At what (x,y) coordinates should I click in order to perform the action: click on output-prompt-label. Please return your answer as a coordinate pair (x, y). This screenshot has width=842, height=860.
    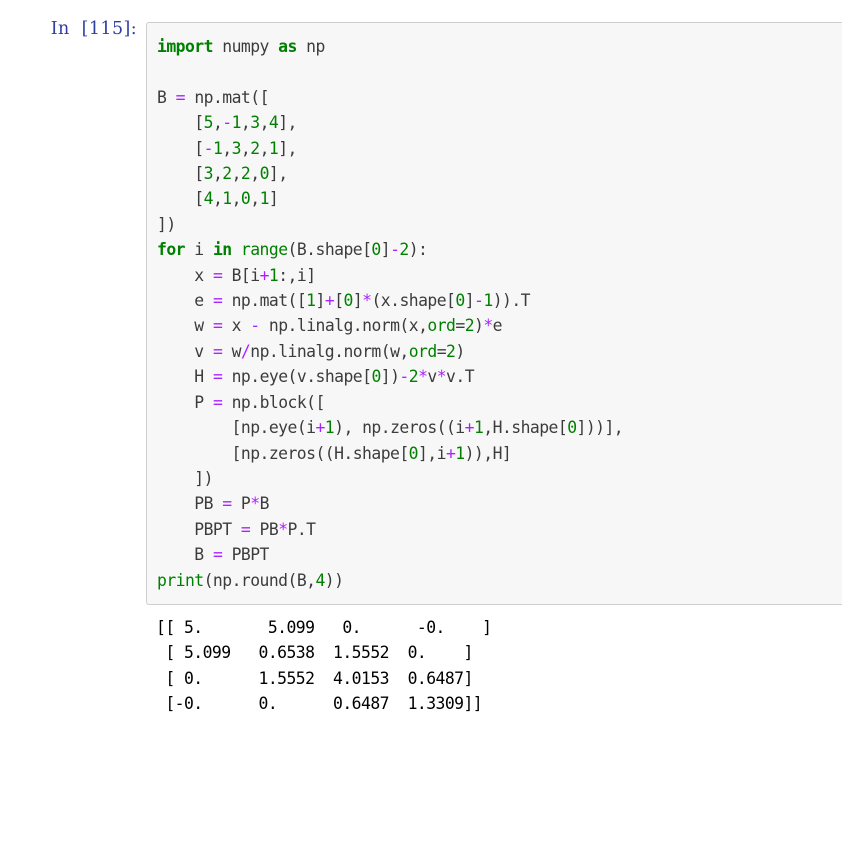
    Looking at the image, I should click on (73, 610).